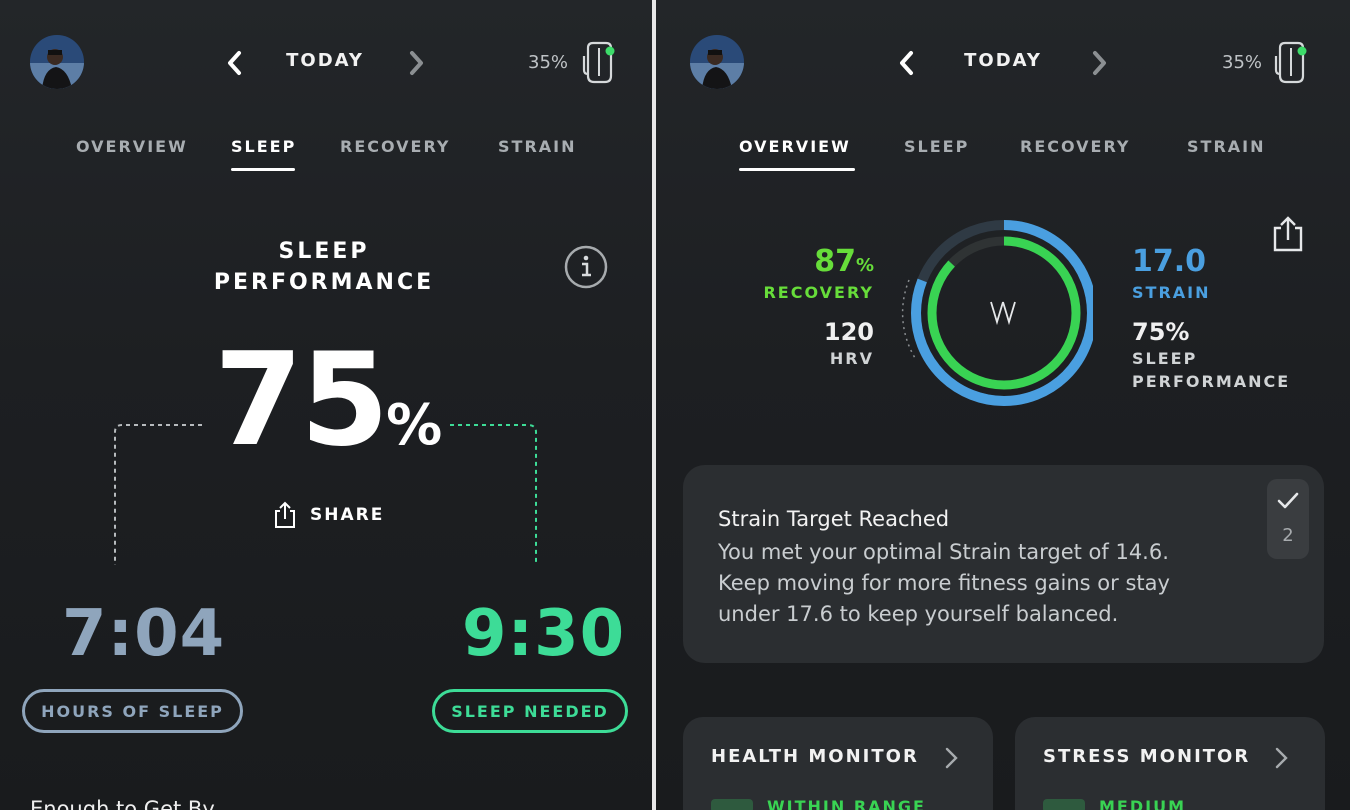  Describe the element at coordinates (544, 634) in the screenshot. I see `sleep-needed-value: 9:30` at that location.